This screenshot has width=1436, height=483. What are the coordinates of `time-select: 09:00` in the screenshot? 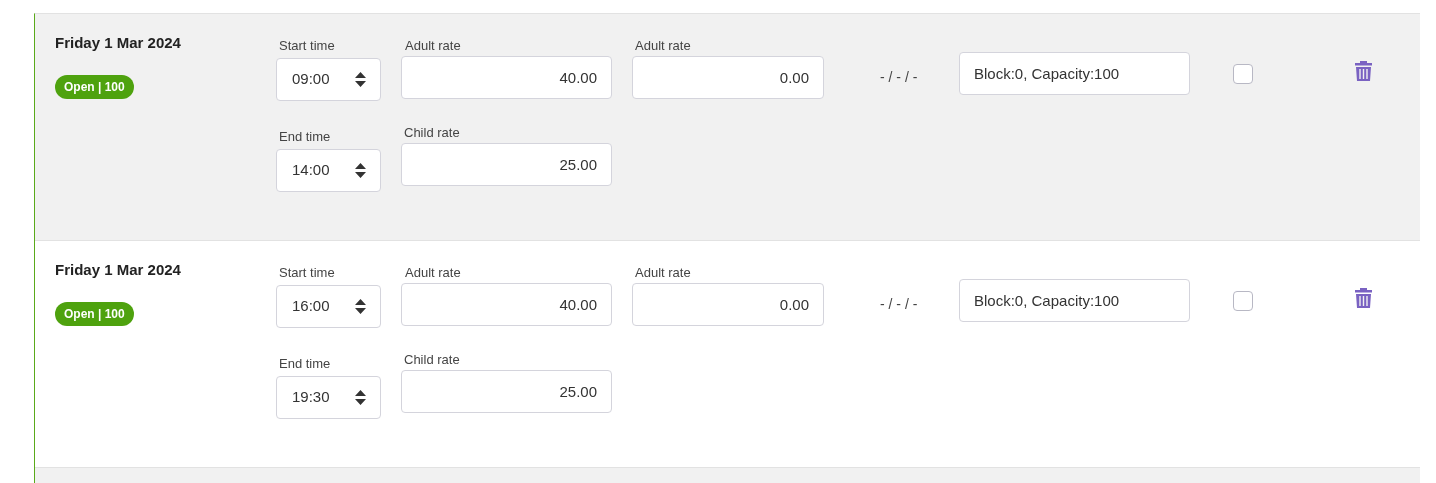 It's located at (328, 79).